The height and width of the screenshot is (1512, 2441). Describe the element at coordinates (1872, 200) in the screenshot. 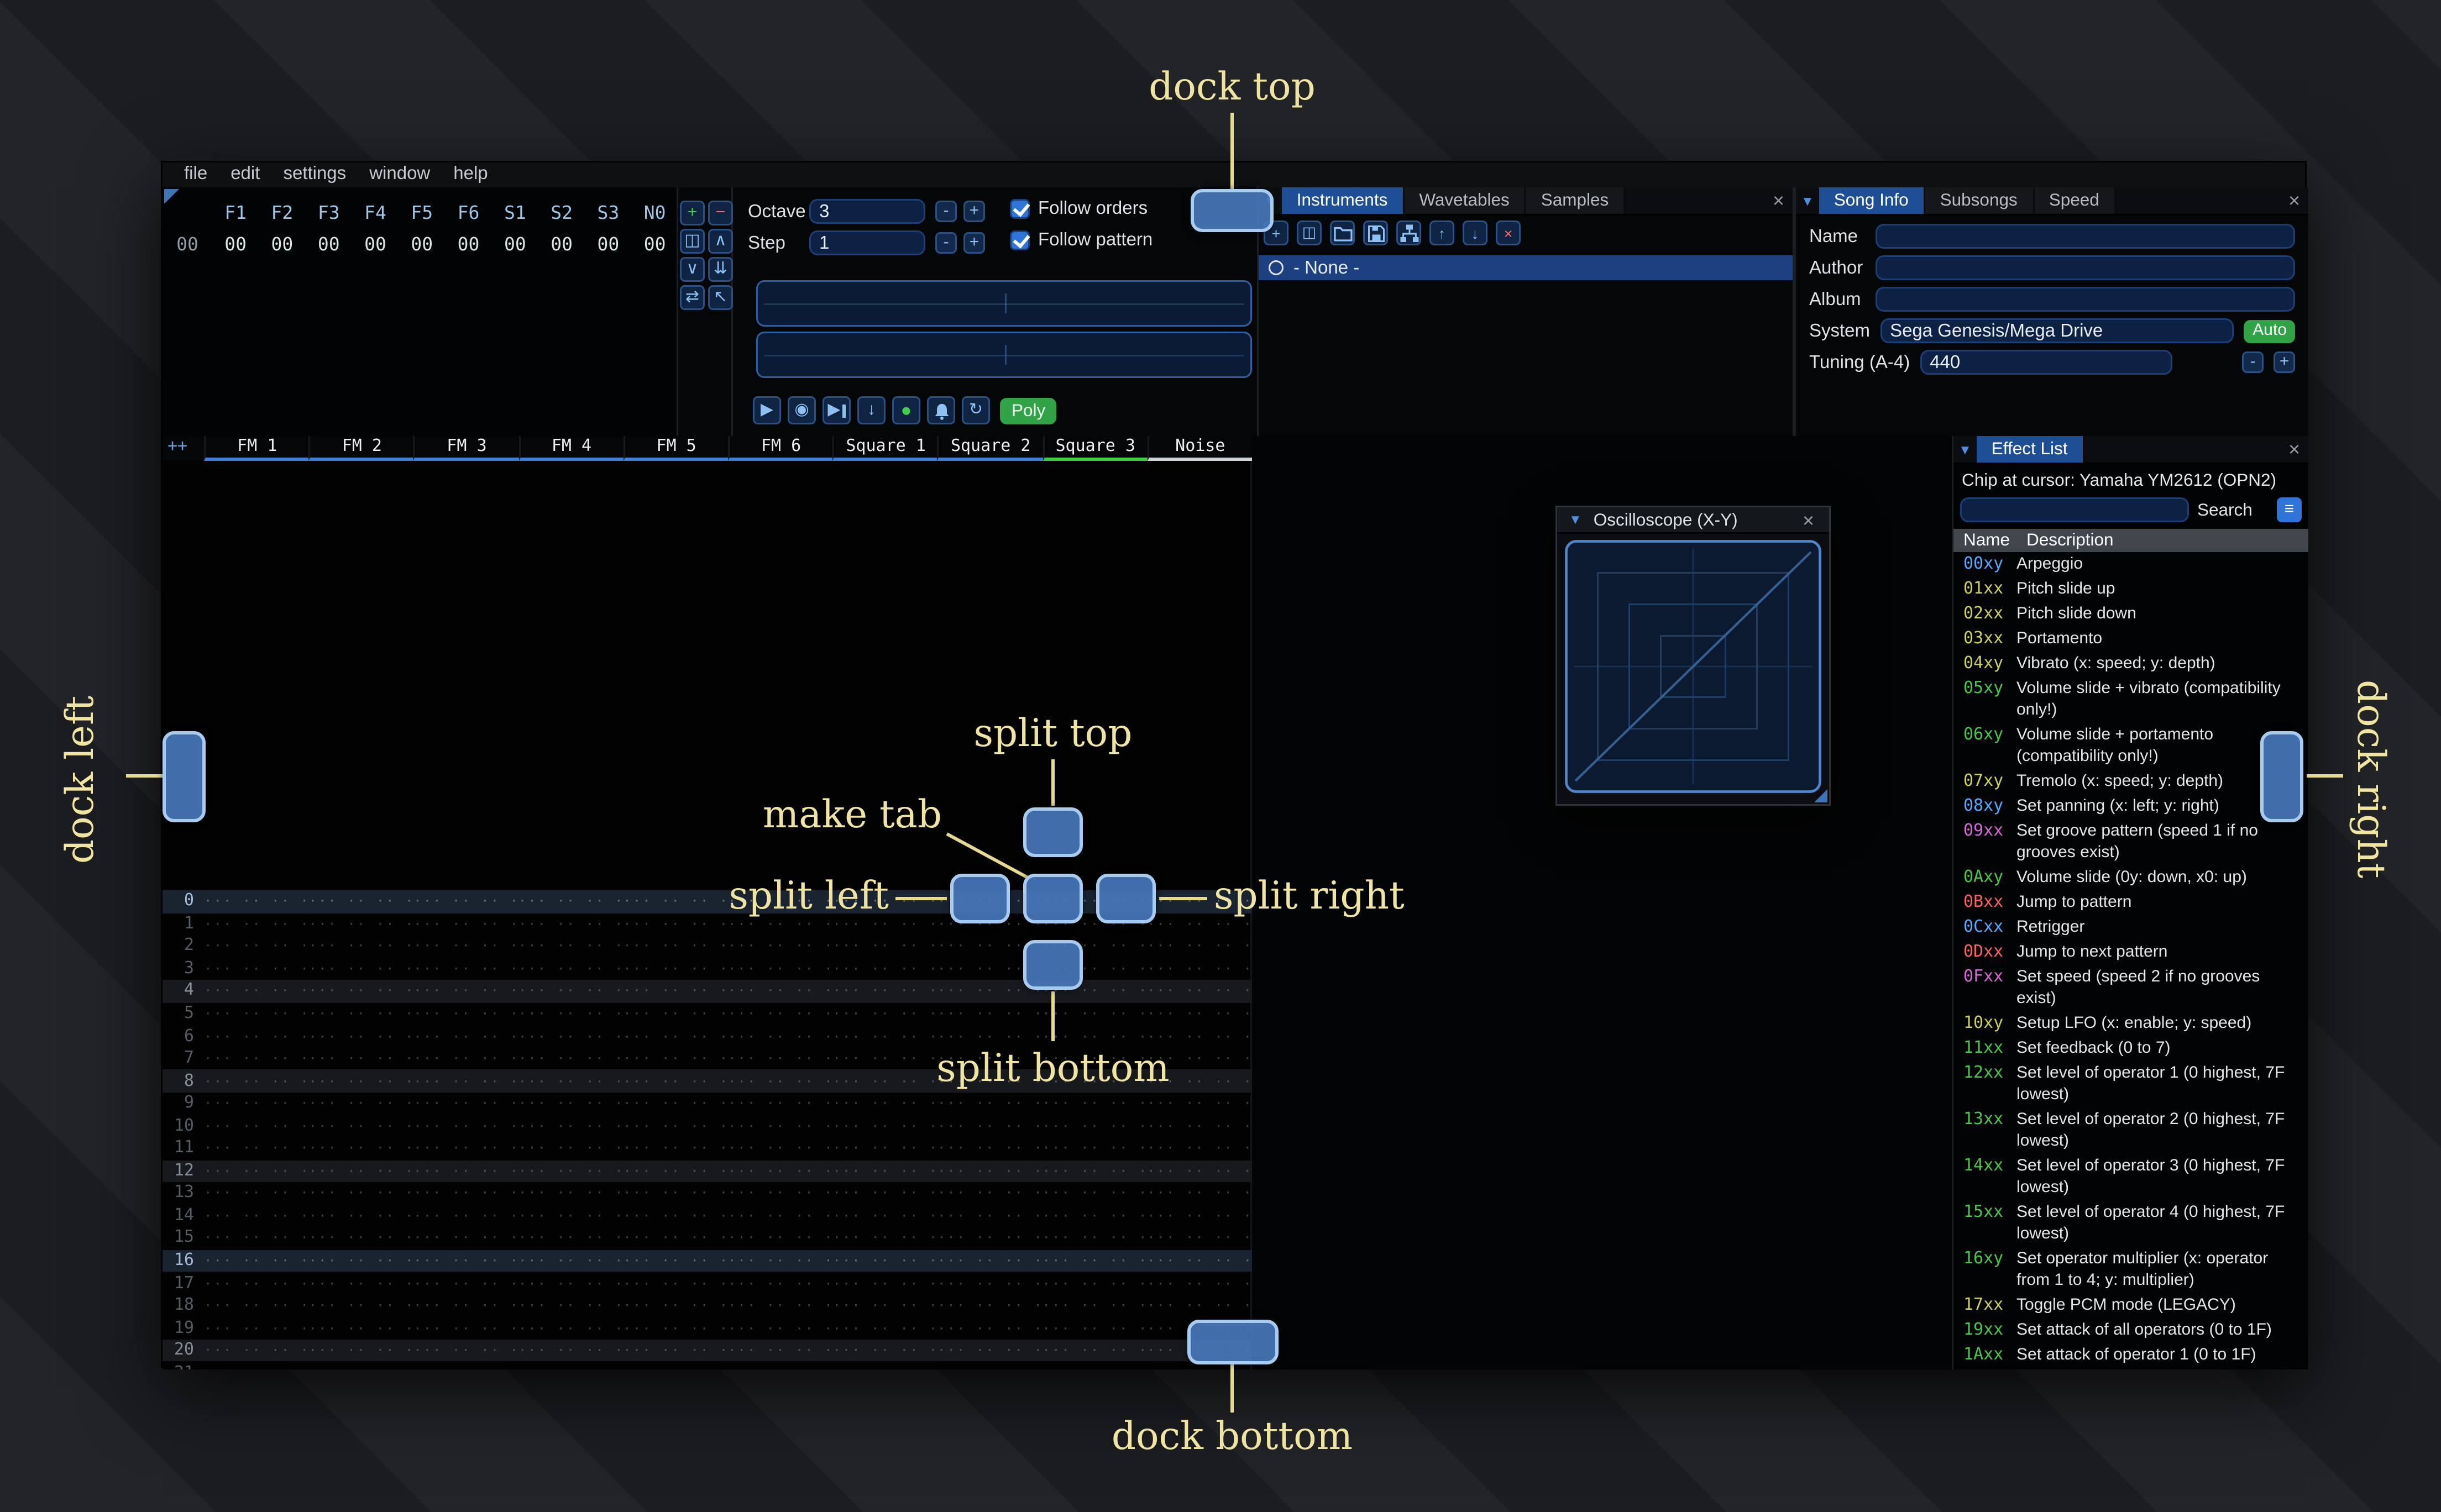

I see `tab-song-info: Song Info` at that location.